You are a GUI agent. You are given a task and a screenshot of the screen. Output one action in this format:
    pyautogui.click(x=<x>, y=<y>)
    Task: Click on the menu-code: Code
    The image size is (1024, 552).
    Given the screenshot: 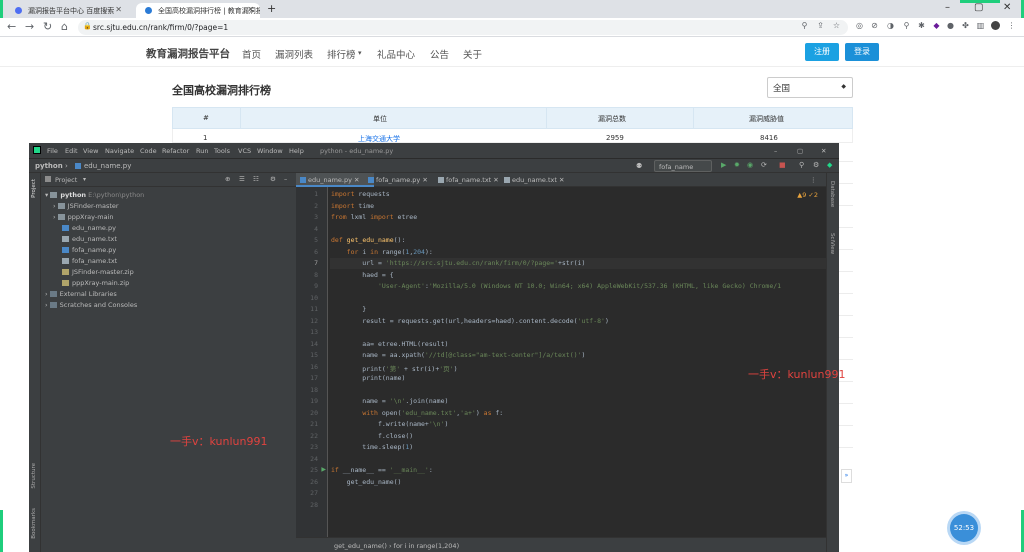 What is the action you would take?
    pyautogui.click(x=148, y=151)
    